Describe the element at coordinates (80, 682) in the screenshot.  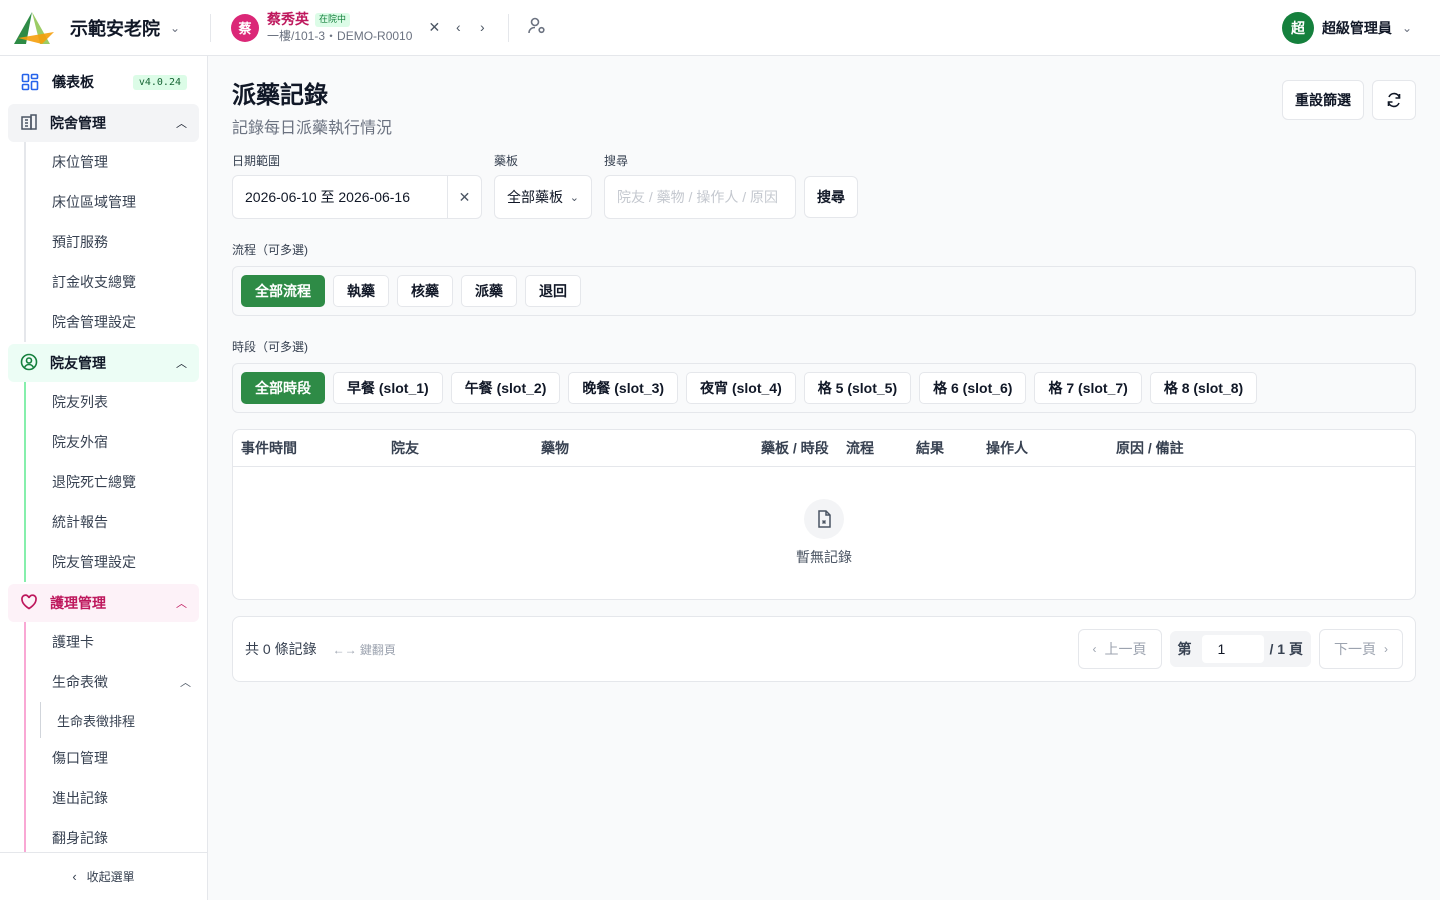
I see `sidebar-item-label: 生命表徵` at that location.